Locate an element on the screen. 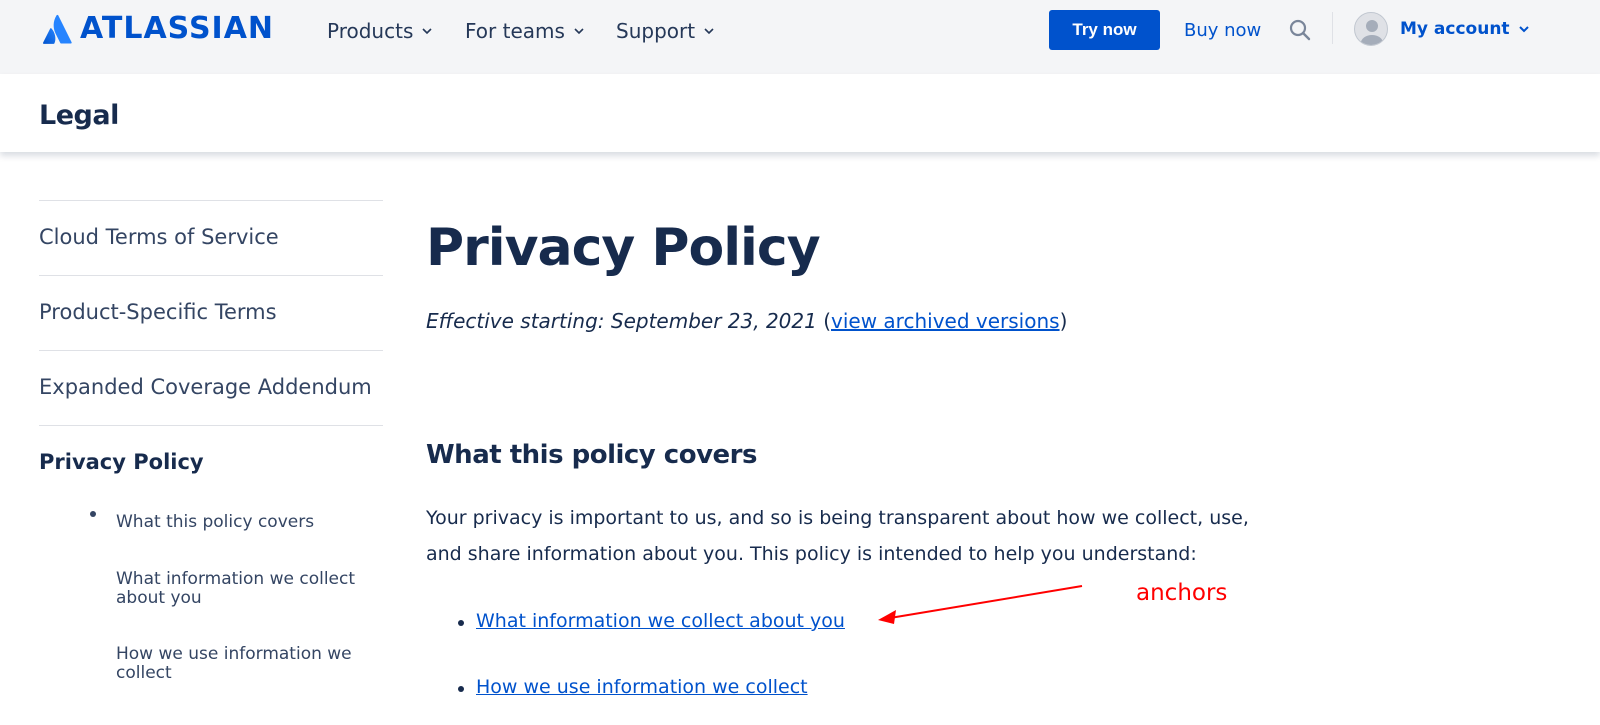 The width and height of the screenshot is (1600, 725). legal-subheader: Legal is located at coordinates (800, 113).